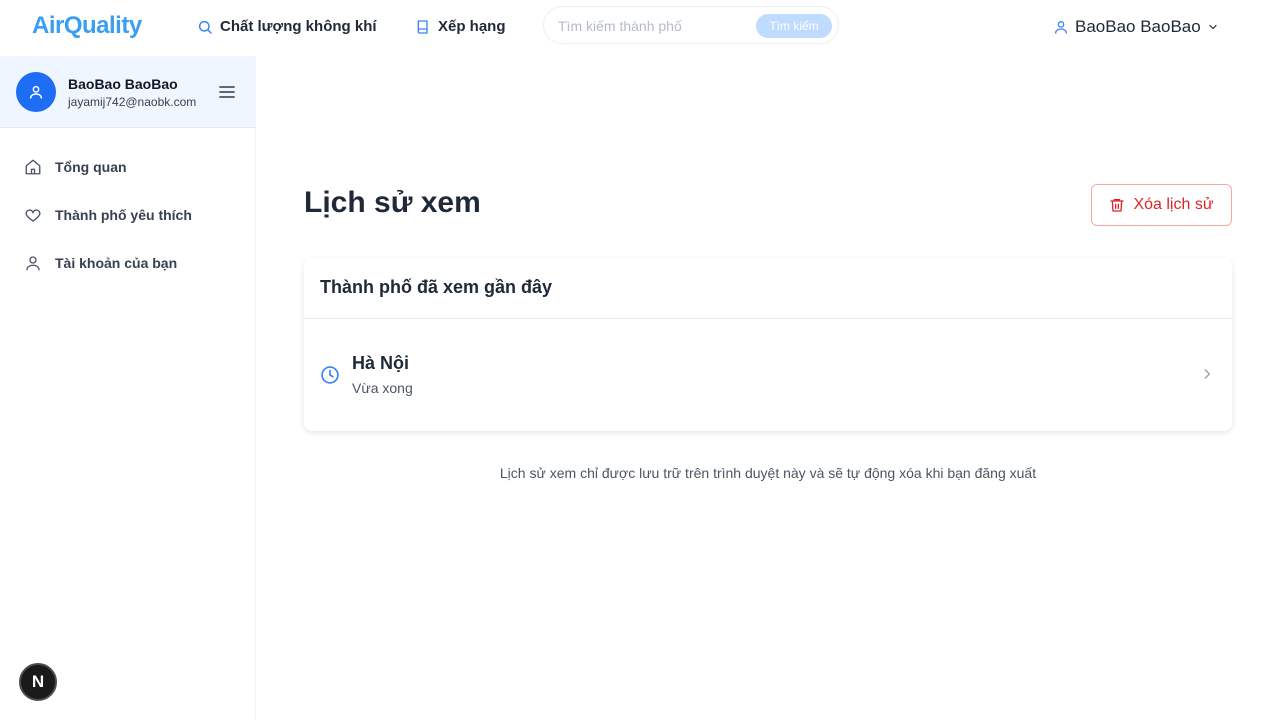 The image size is (1280, 720). I want to click on search-button: Tìm kiếm, so click(794, 26).